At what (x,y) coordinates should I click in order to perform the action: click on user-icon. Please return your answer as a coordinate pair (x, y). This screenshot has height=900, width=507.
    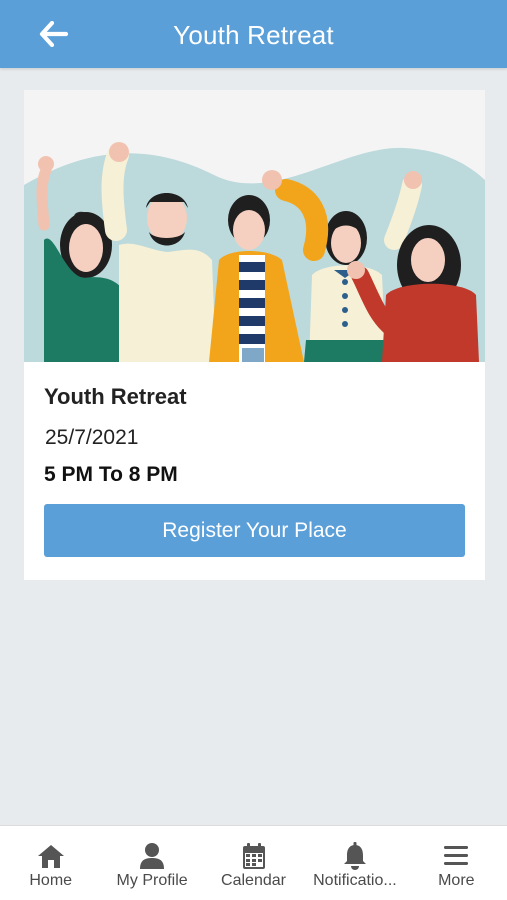
    Looking at the image, I should click on (152, 856).